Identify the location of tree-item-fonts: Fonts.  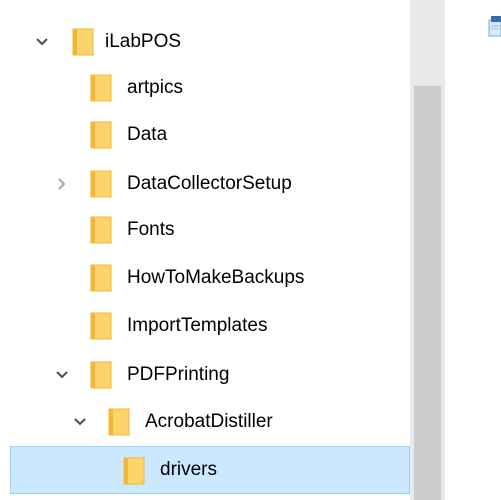
(205, 230).